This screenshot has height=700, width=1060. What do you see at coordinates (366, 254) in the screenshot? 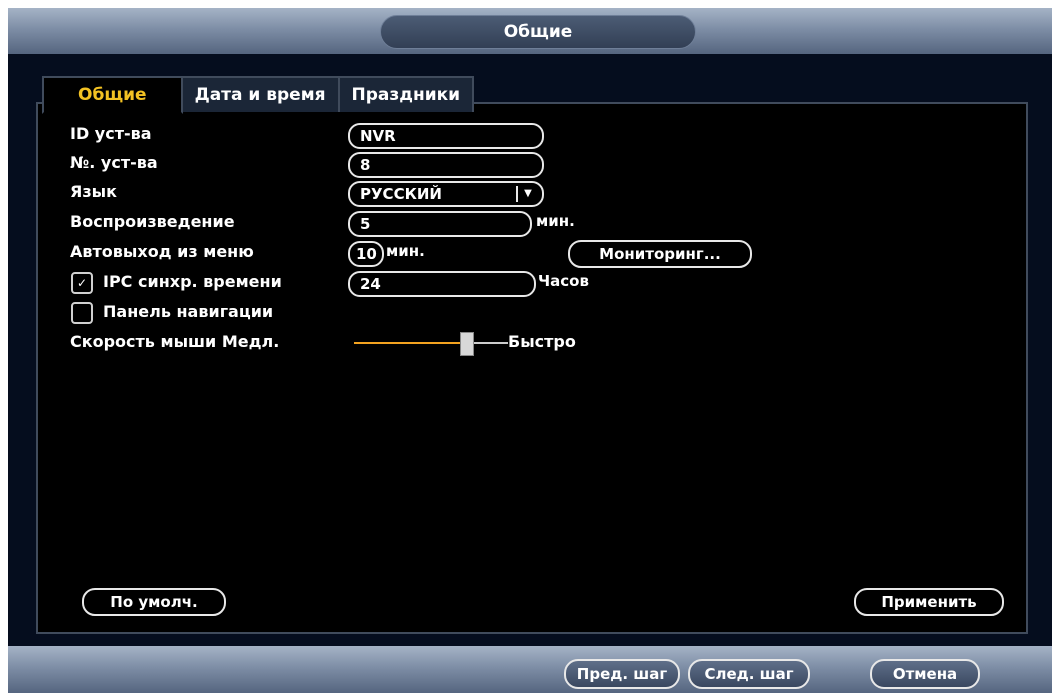
I see `auto-logout-input: 10` at bounding box center [366, 254].